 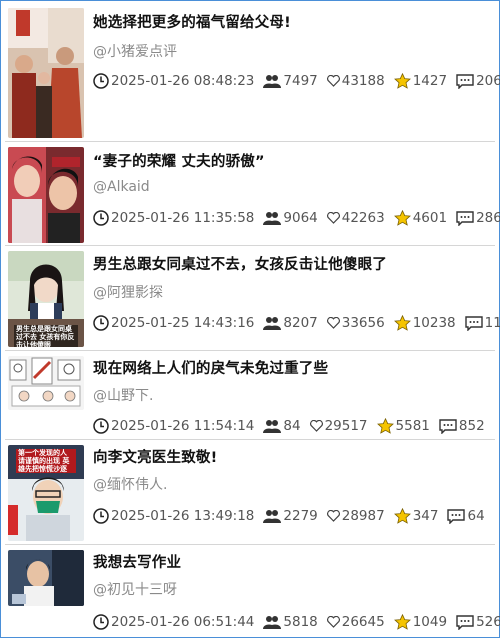 What do you see at coordinates (183, 516) in the screenshot?
I see `publish-time: 2025-01-26 13:49:18` at bounding box center [183, 516].